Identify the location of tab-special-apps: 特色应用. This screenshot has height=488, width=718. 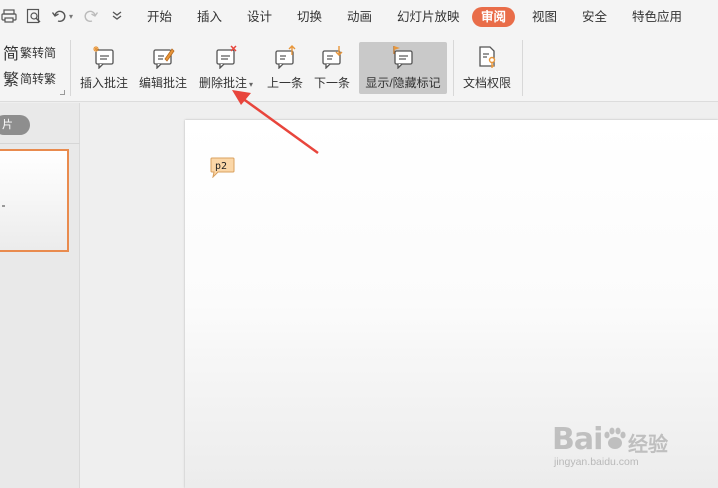
(657, 17).